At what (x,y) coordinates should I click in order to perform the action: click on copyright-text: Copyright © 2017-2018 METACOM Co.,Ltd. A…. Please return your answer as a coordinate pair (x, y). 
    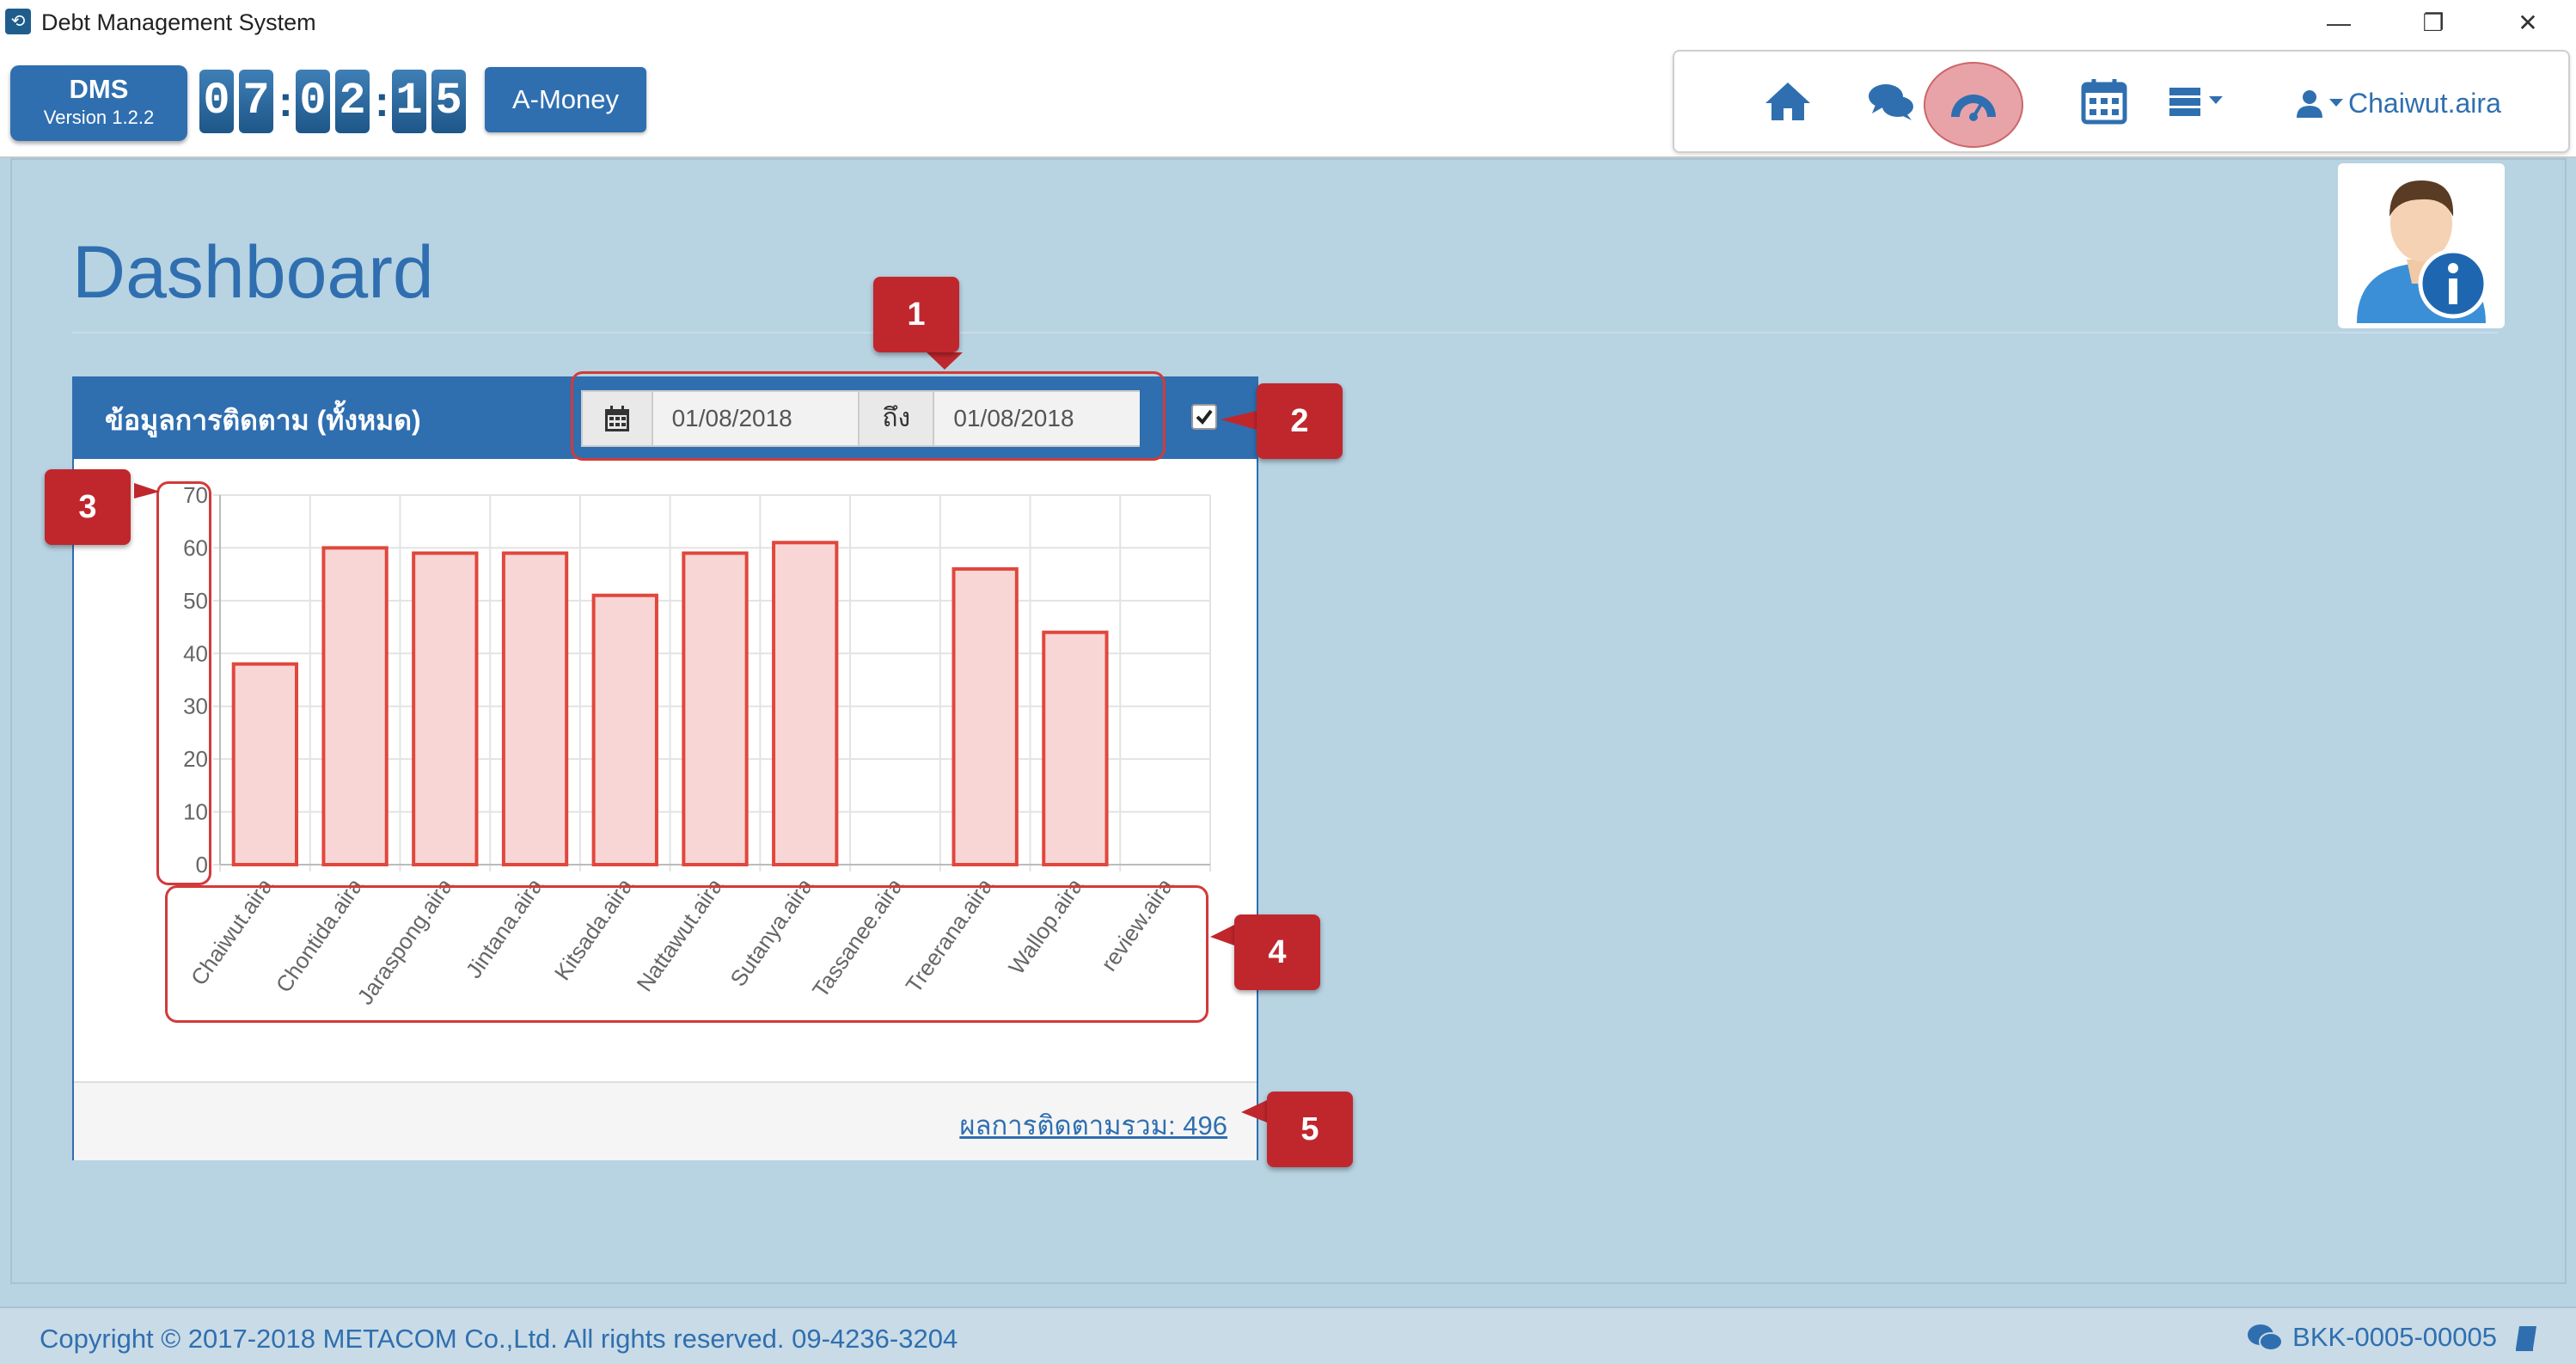
    Looking at the image, I should click on (499, 1339).